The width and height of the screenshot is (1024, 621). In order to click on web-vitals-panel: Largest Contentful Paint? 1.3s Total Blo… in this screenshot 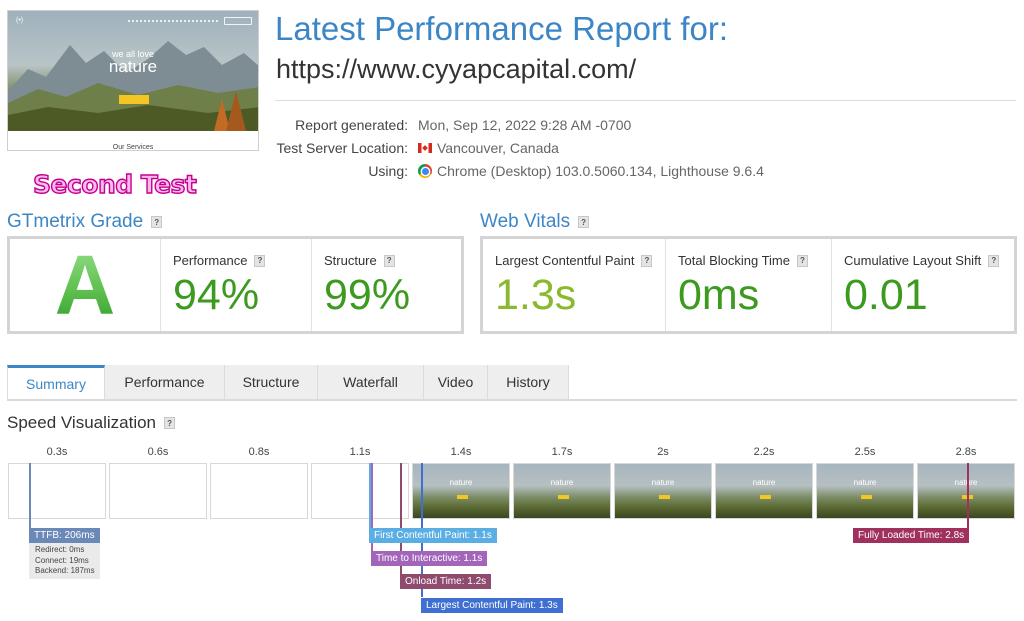, I will do `click(748, 285)`.